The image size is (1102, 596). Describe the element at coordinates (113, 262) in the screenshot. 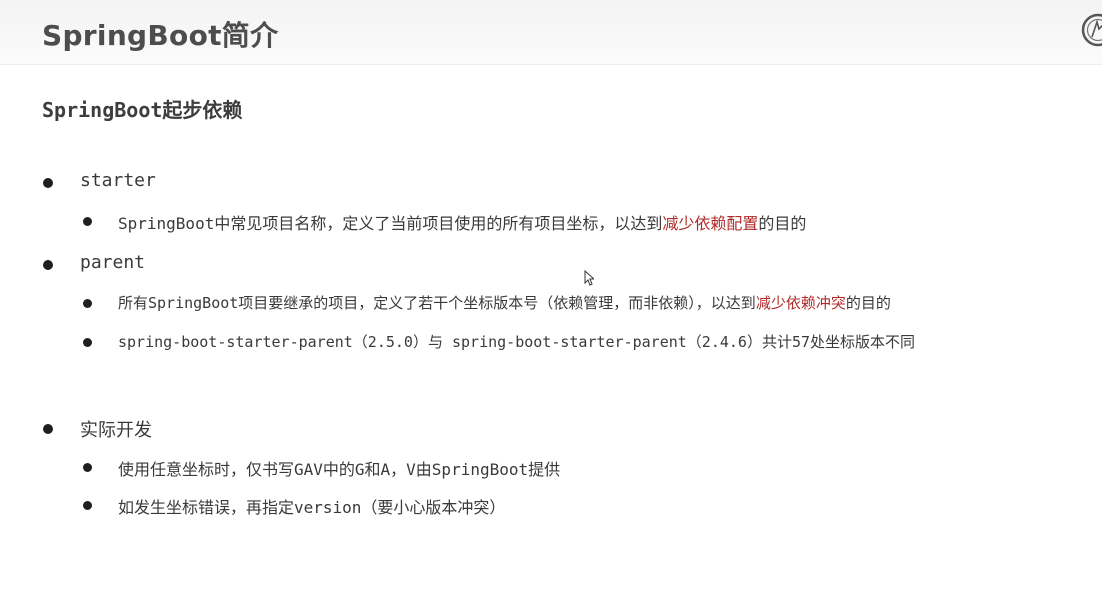

I see `bullet-label: parent` at that location.